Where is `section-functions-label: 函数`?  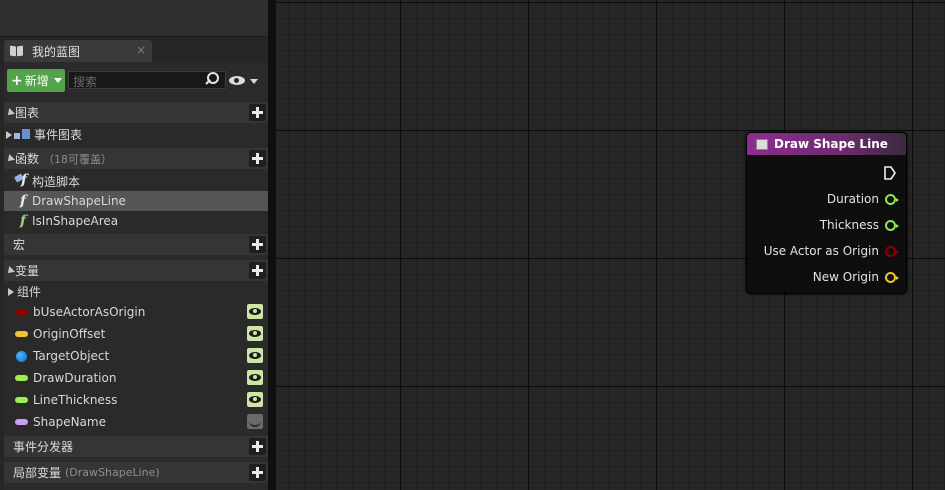
section-functions-label: 函数 is located at coordinates (27, 159).